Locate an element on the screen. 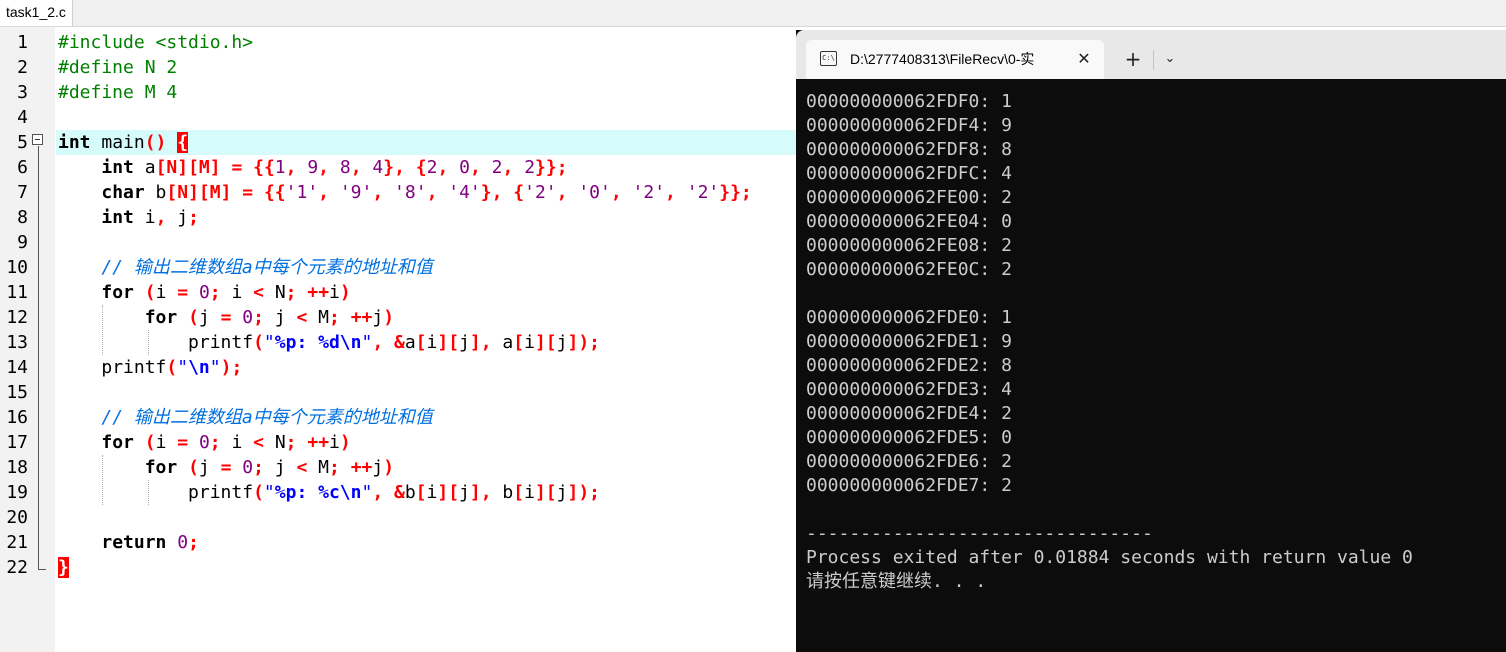 This screenshot has width=1506, height=652. line-number: 21 is located at coordinates (17, 542).